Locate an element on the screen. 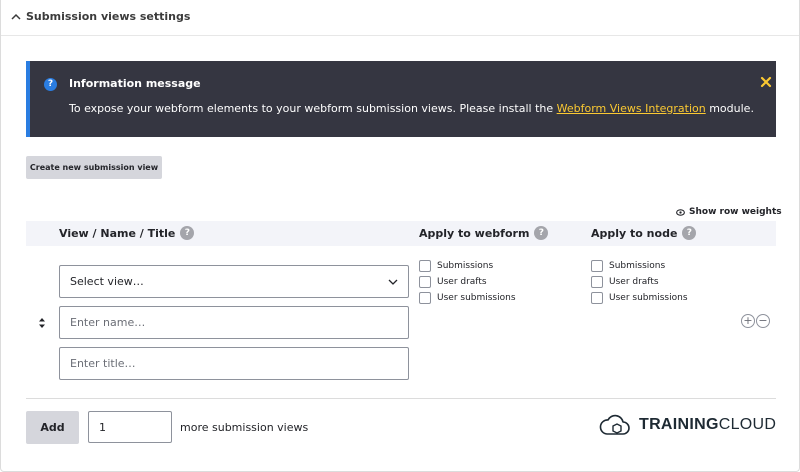 The image size is (800, 472). add-button: Add is located at coordinates (52, 427).